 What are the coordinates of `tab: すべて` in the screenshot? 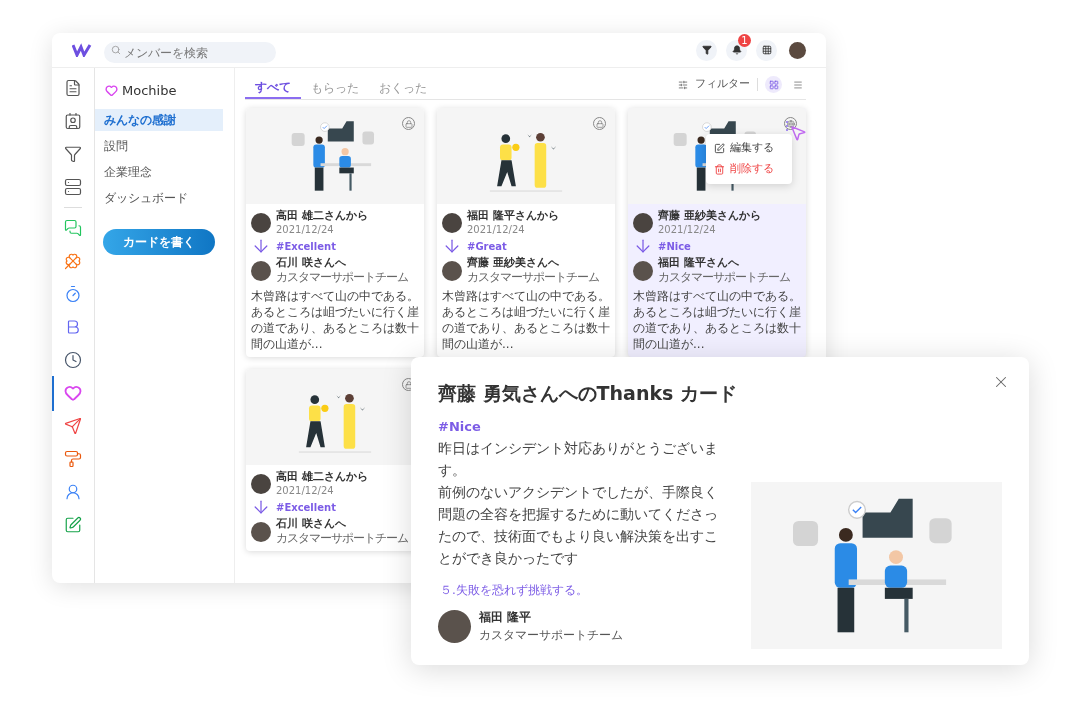 It's located at (273, 88).